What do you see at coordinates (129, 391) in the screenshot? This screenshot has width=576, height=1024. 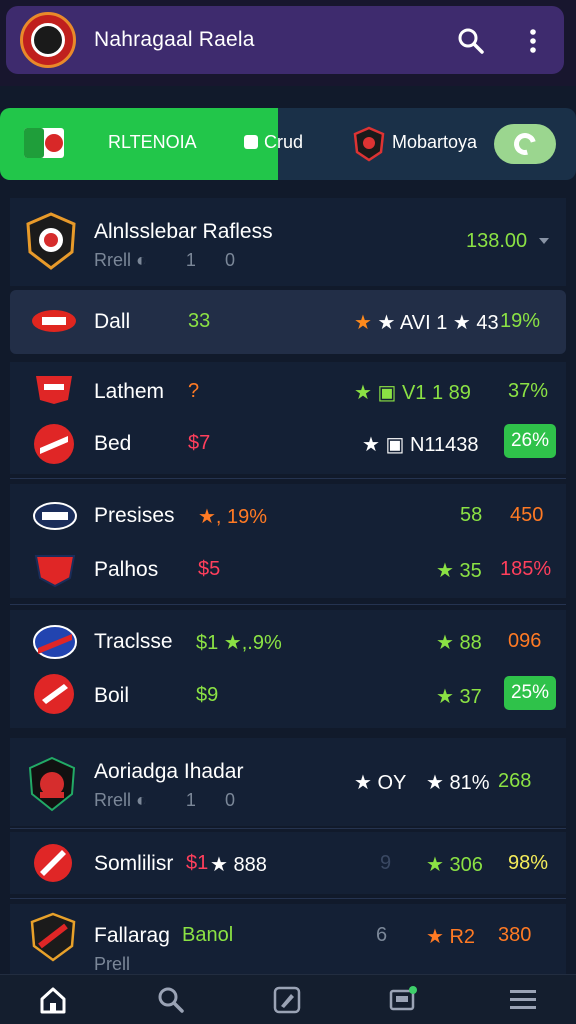 I see `team-name: Lathem` at bounding box center [129, 391].